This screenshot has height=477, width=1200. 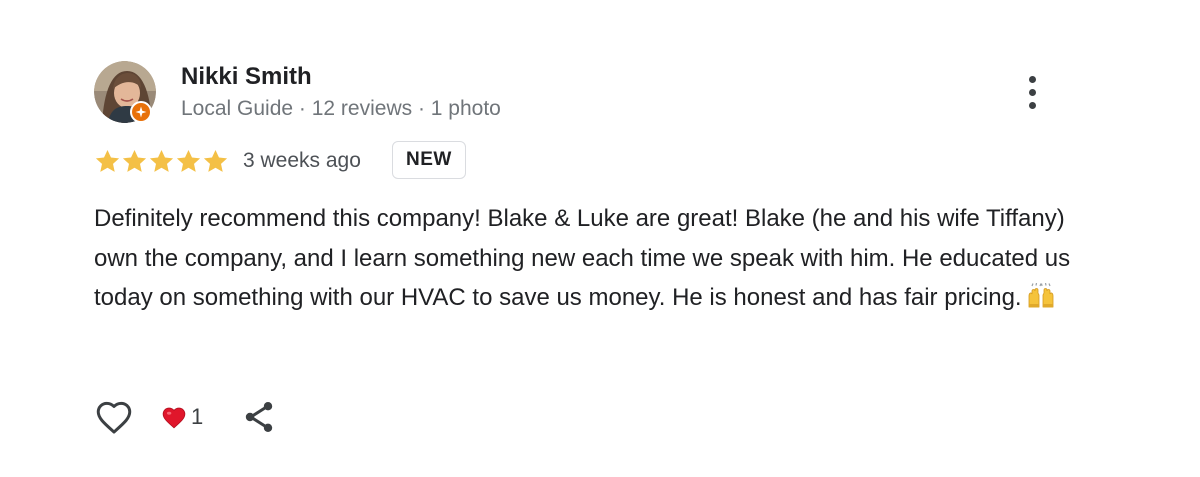 What do you see at coordinates (174, 418) in the screenshot?
I see `red-heart-icon` at bounding box center [174, 418].